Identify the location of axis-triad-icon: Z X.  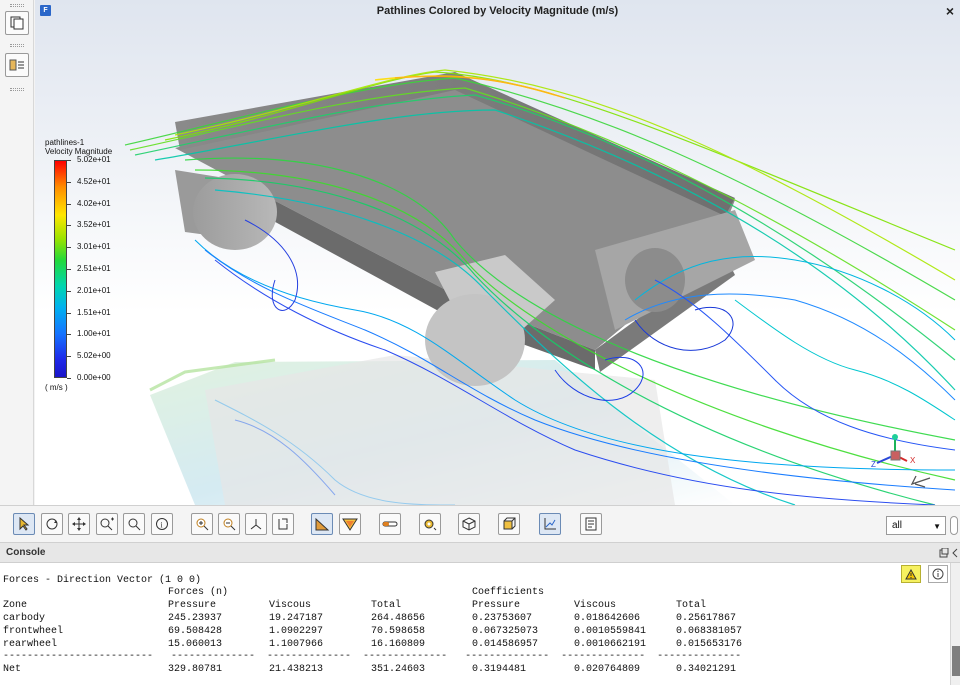
(893, 451).